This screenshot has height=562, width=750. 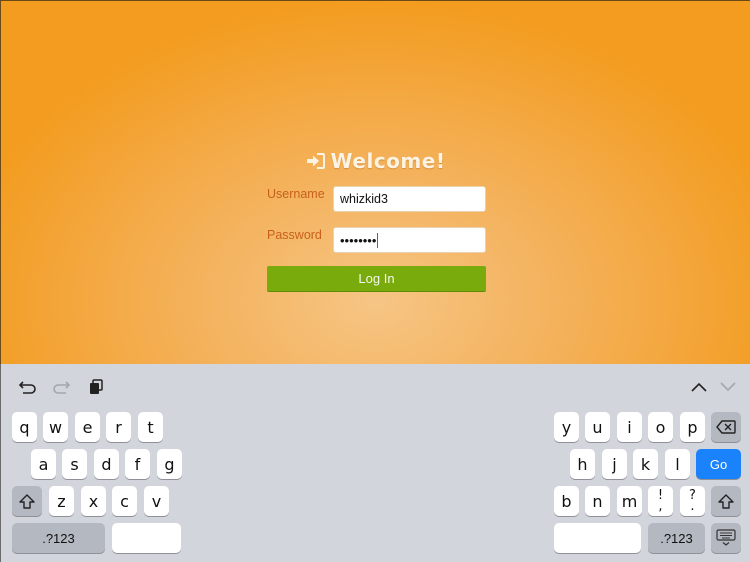 I want to click on password-label: Password, so click(x=294, y=235).